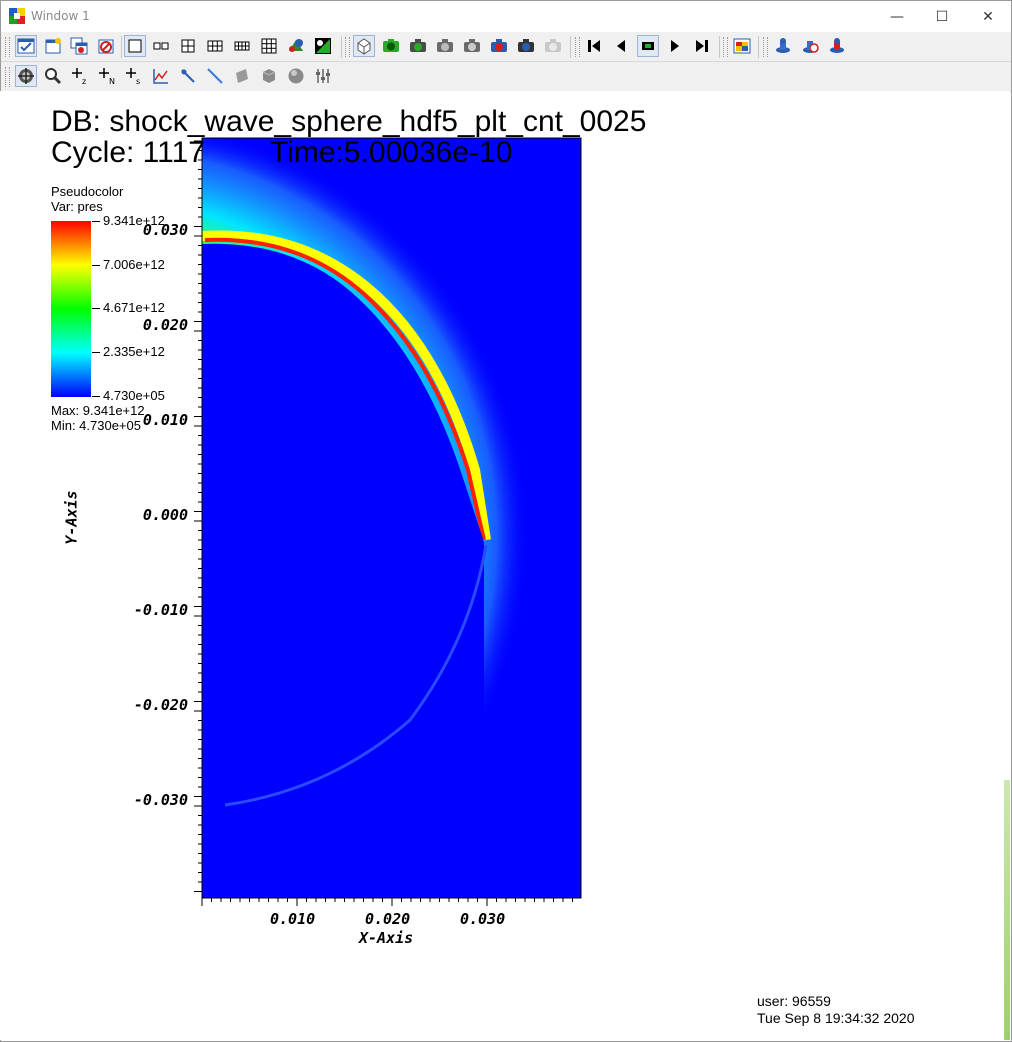 This screenshot has height=1042, width=1012. What do you see at coordinates (165, 230) in the screenshot?
I see `y-tick-label: 0.030` at bounding box center [165, 230].